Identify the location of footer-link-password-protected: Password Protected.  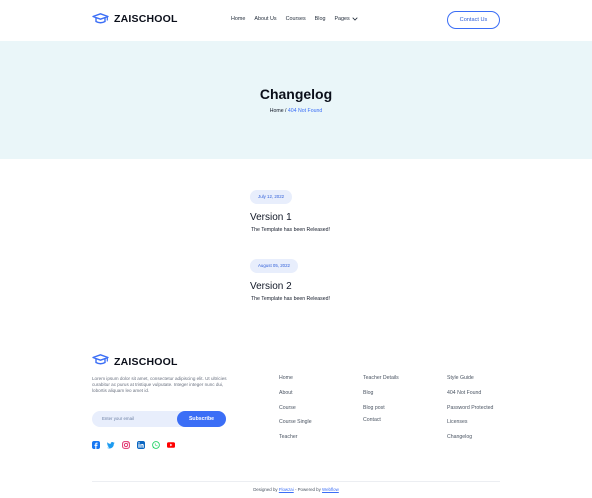
(470, 412).